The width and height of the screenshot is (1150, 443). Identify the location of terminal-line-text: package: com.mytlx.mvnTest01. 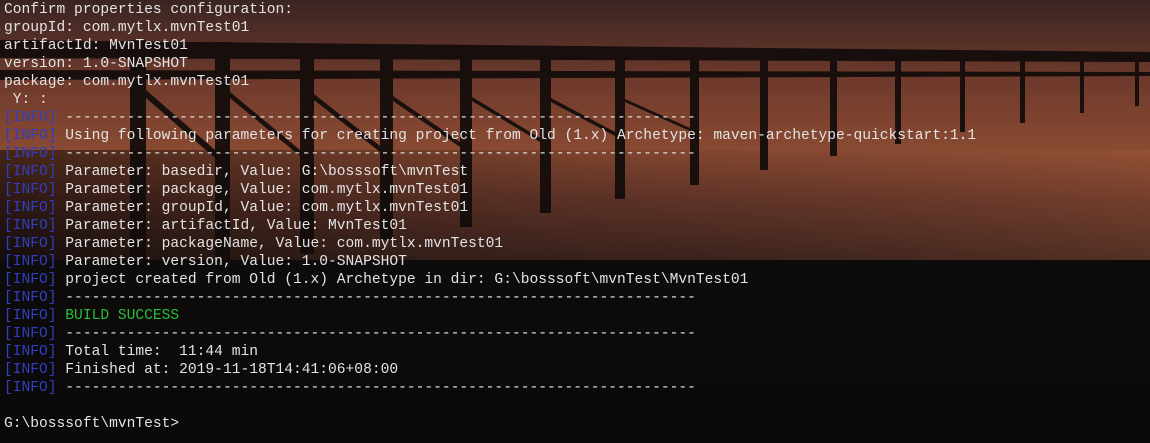
(127, 82).